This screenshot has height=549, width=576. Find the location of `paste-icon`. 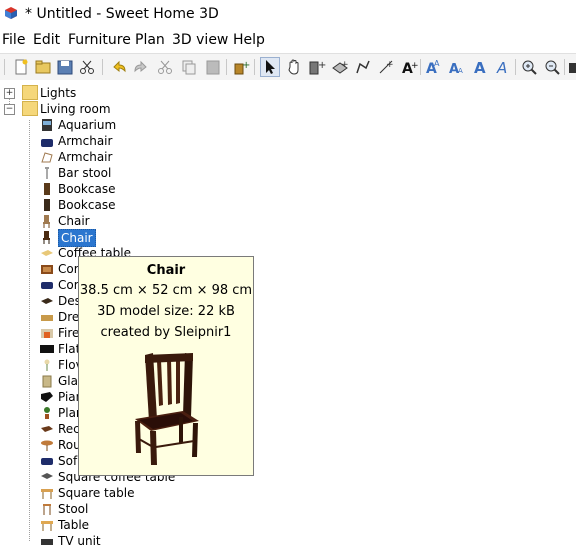

paste-icon is located at coordinates (213, 67).